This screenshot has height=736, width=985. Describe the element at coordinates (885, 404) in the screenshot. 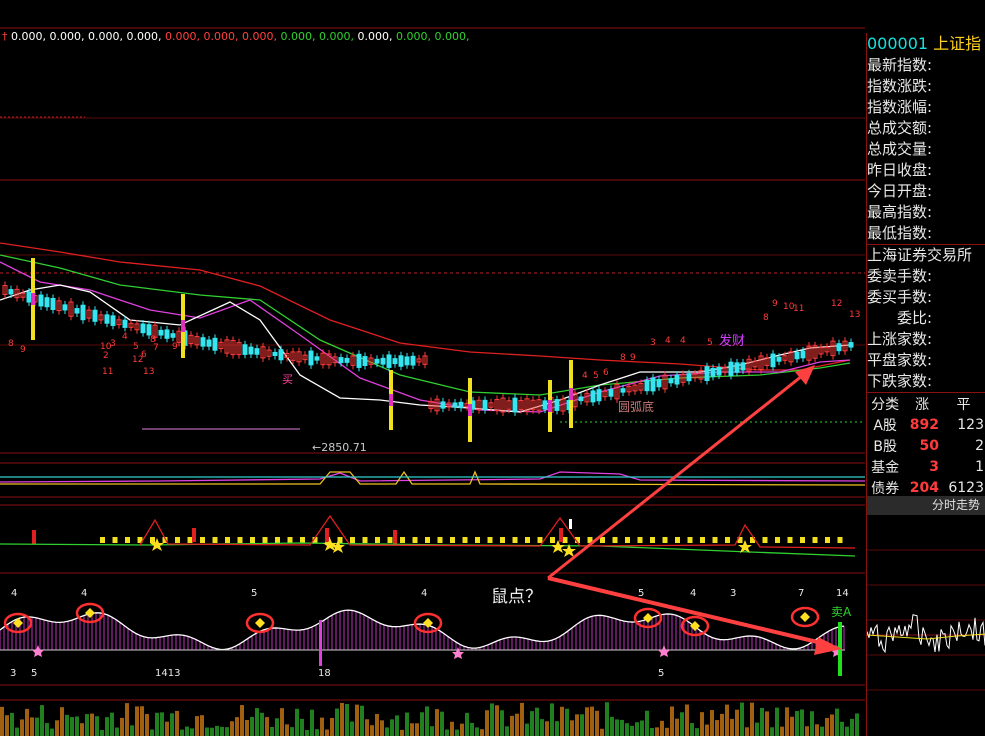

I see `header-cell: 分类` at that location.